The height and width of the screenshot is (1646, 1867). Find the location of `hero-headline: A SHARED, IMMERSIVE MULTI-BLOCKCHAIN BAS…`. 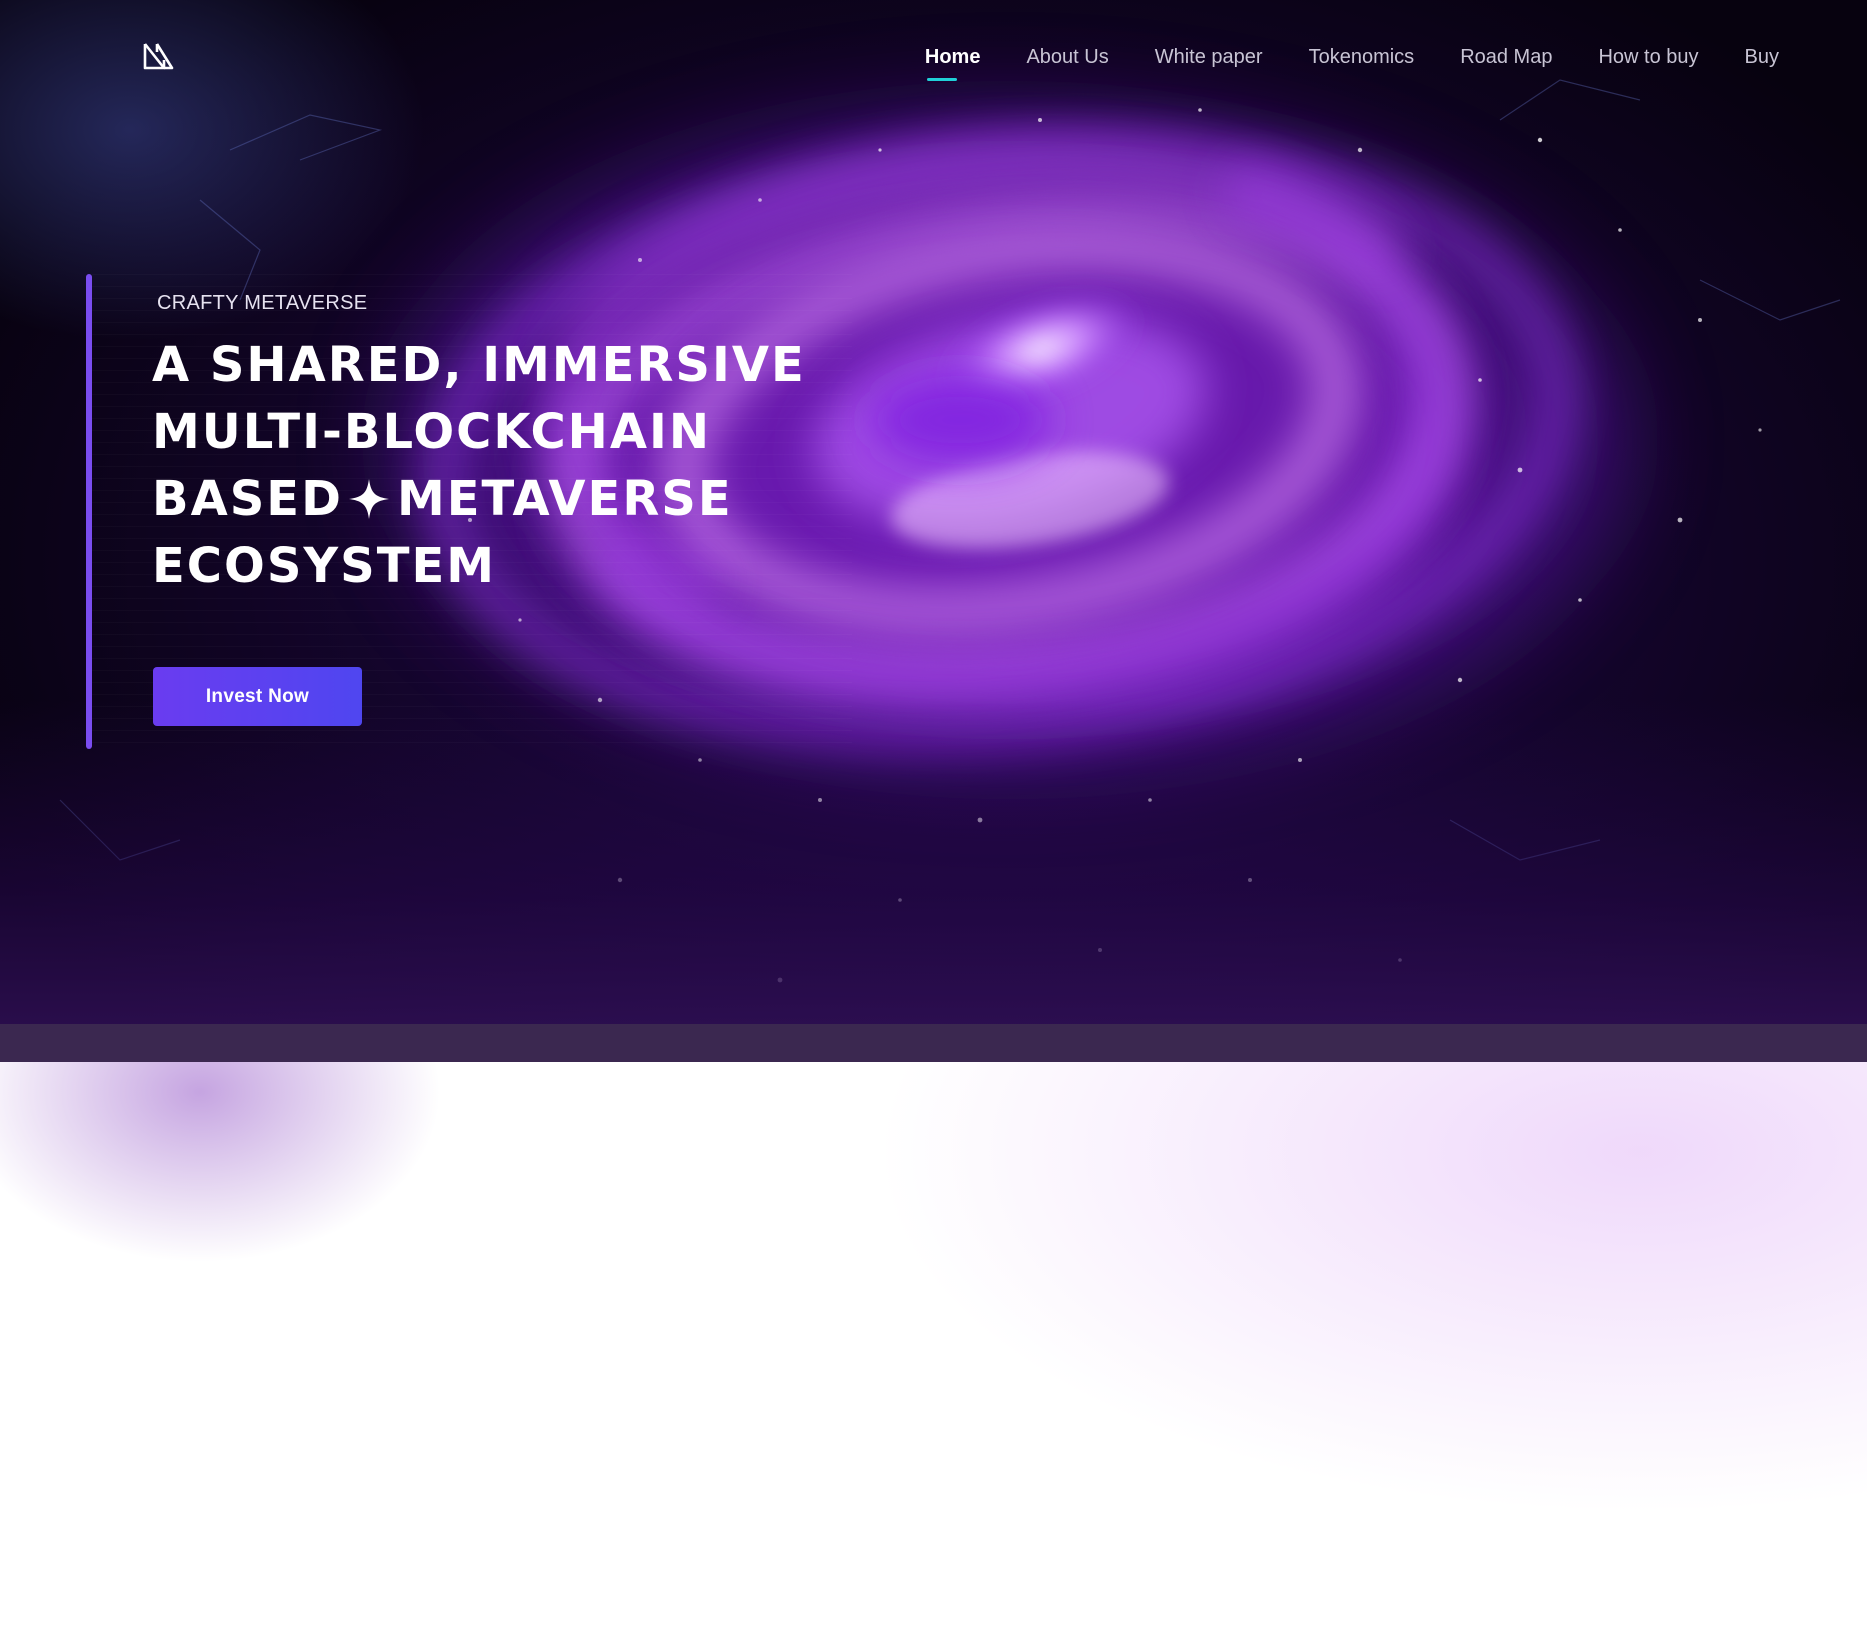

hero-headline: A SHARED, IMMERSIVE MULTI-BLOCKCHAIN BAS… is located at coordinates (532, 466).